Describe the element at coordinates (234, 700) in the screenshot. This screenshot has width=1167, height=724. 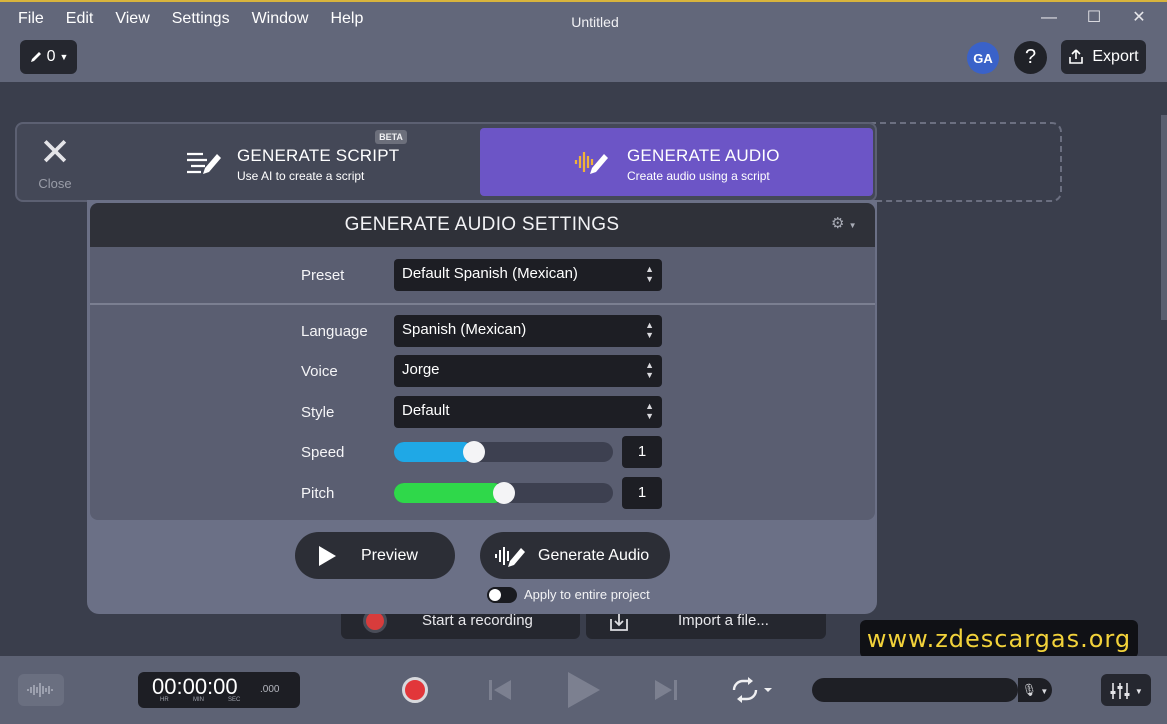
I see `timecode-unit-sec: SEC` at that location.